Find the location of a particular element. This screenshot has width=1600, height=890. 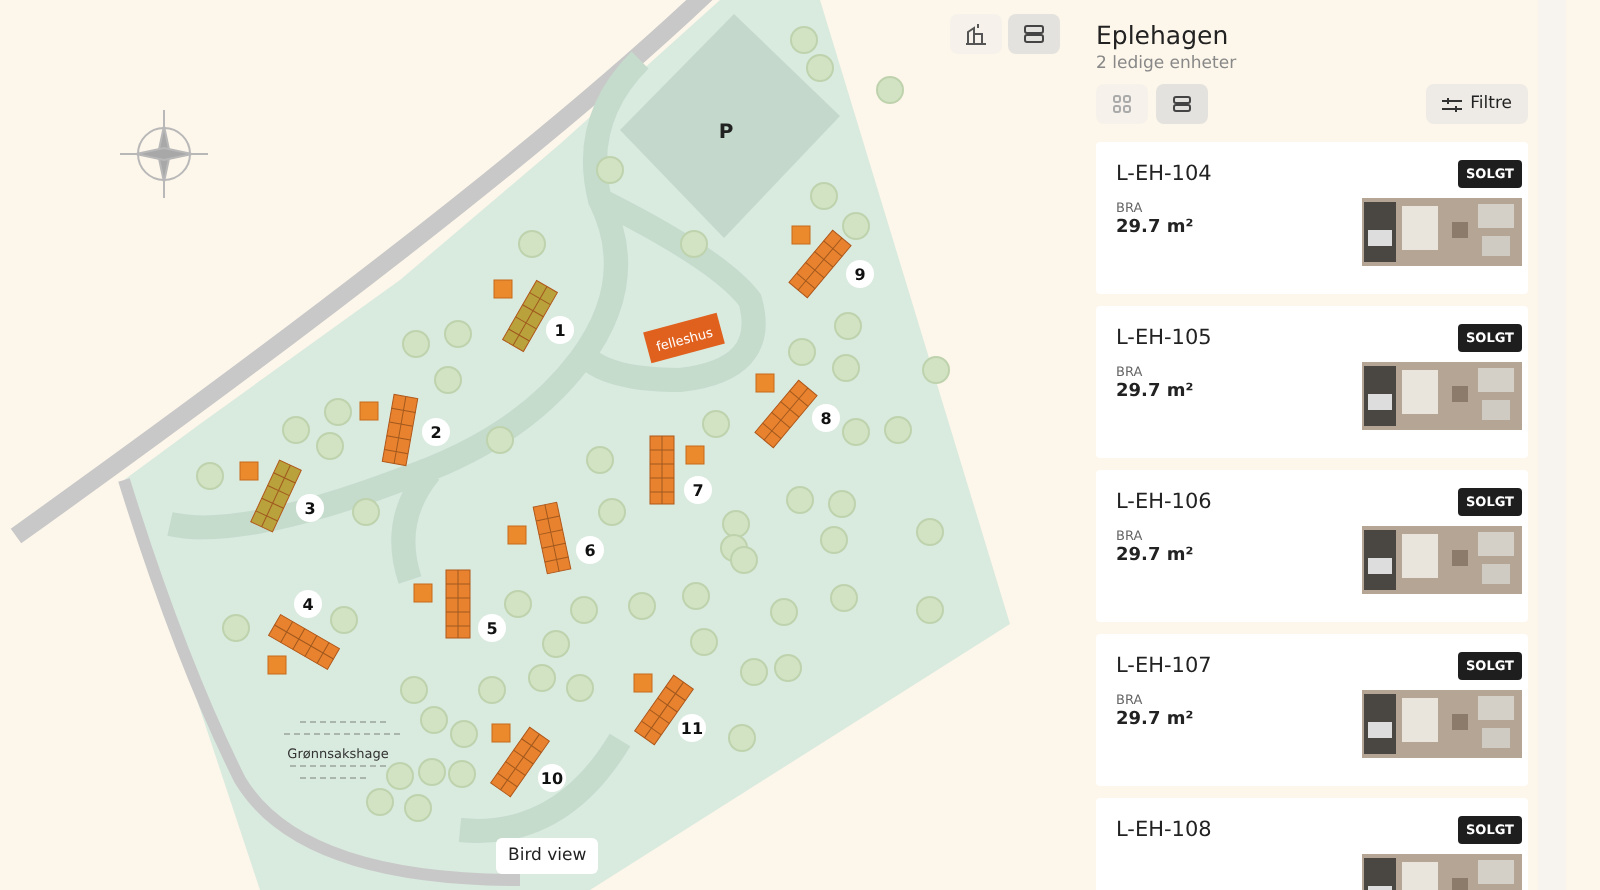

plot-number: 5 is located at coordinates (492, 628).